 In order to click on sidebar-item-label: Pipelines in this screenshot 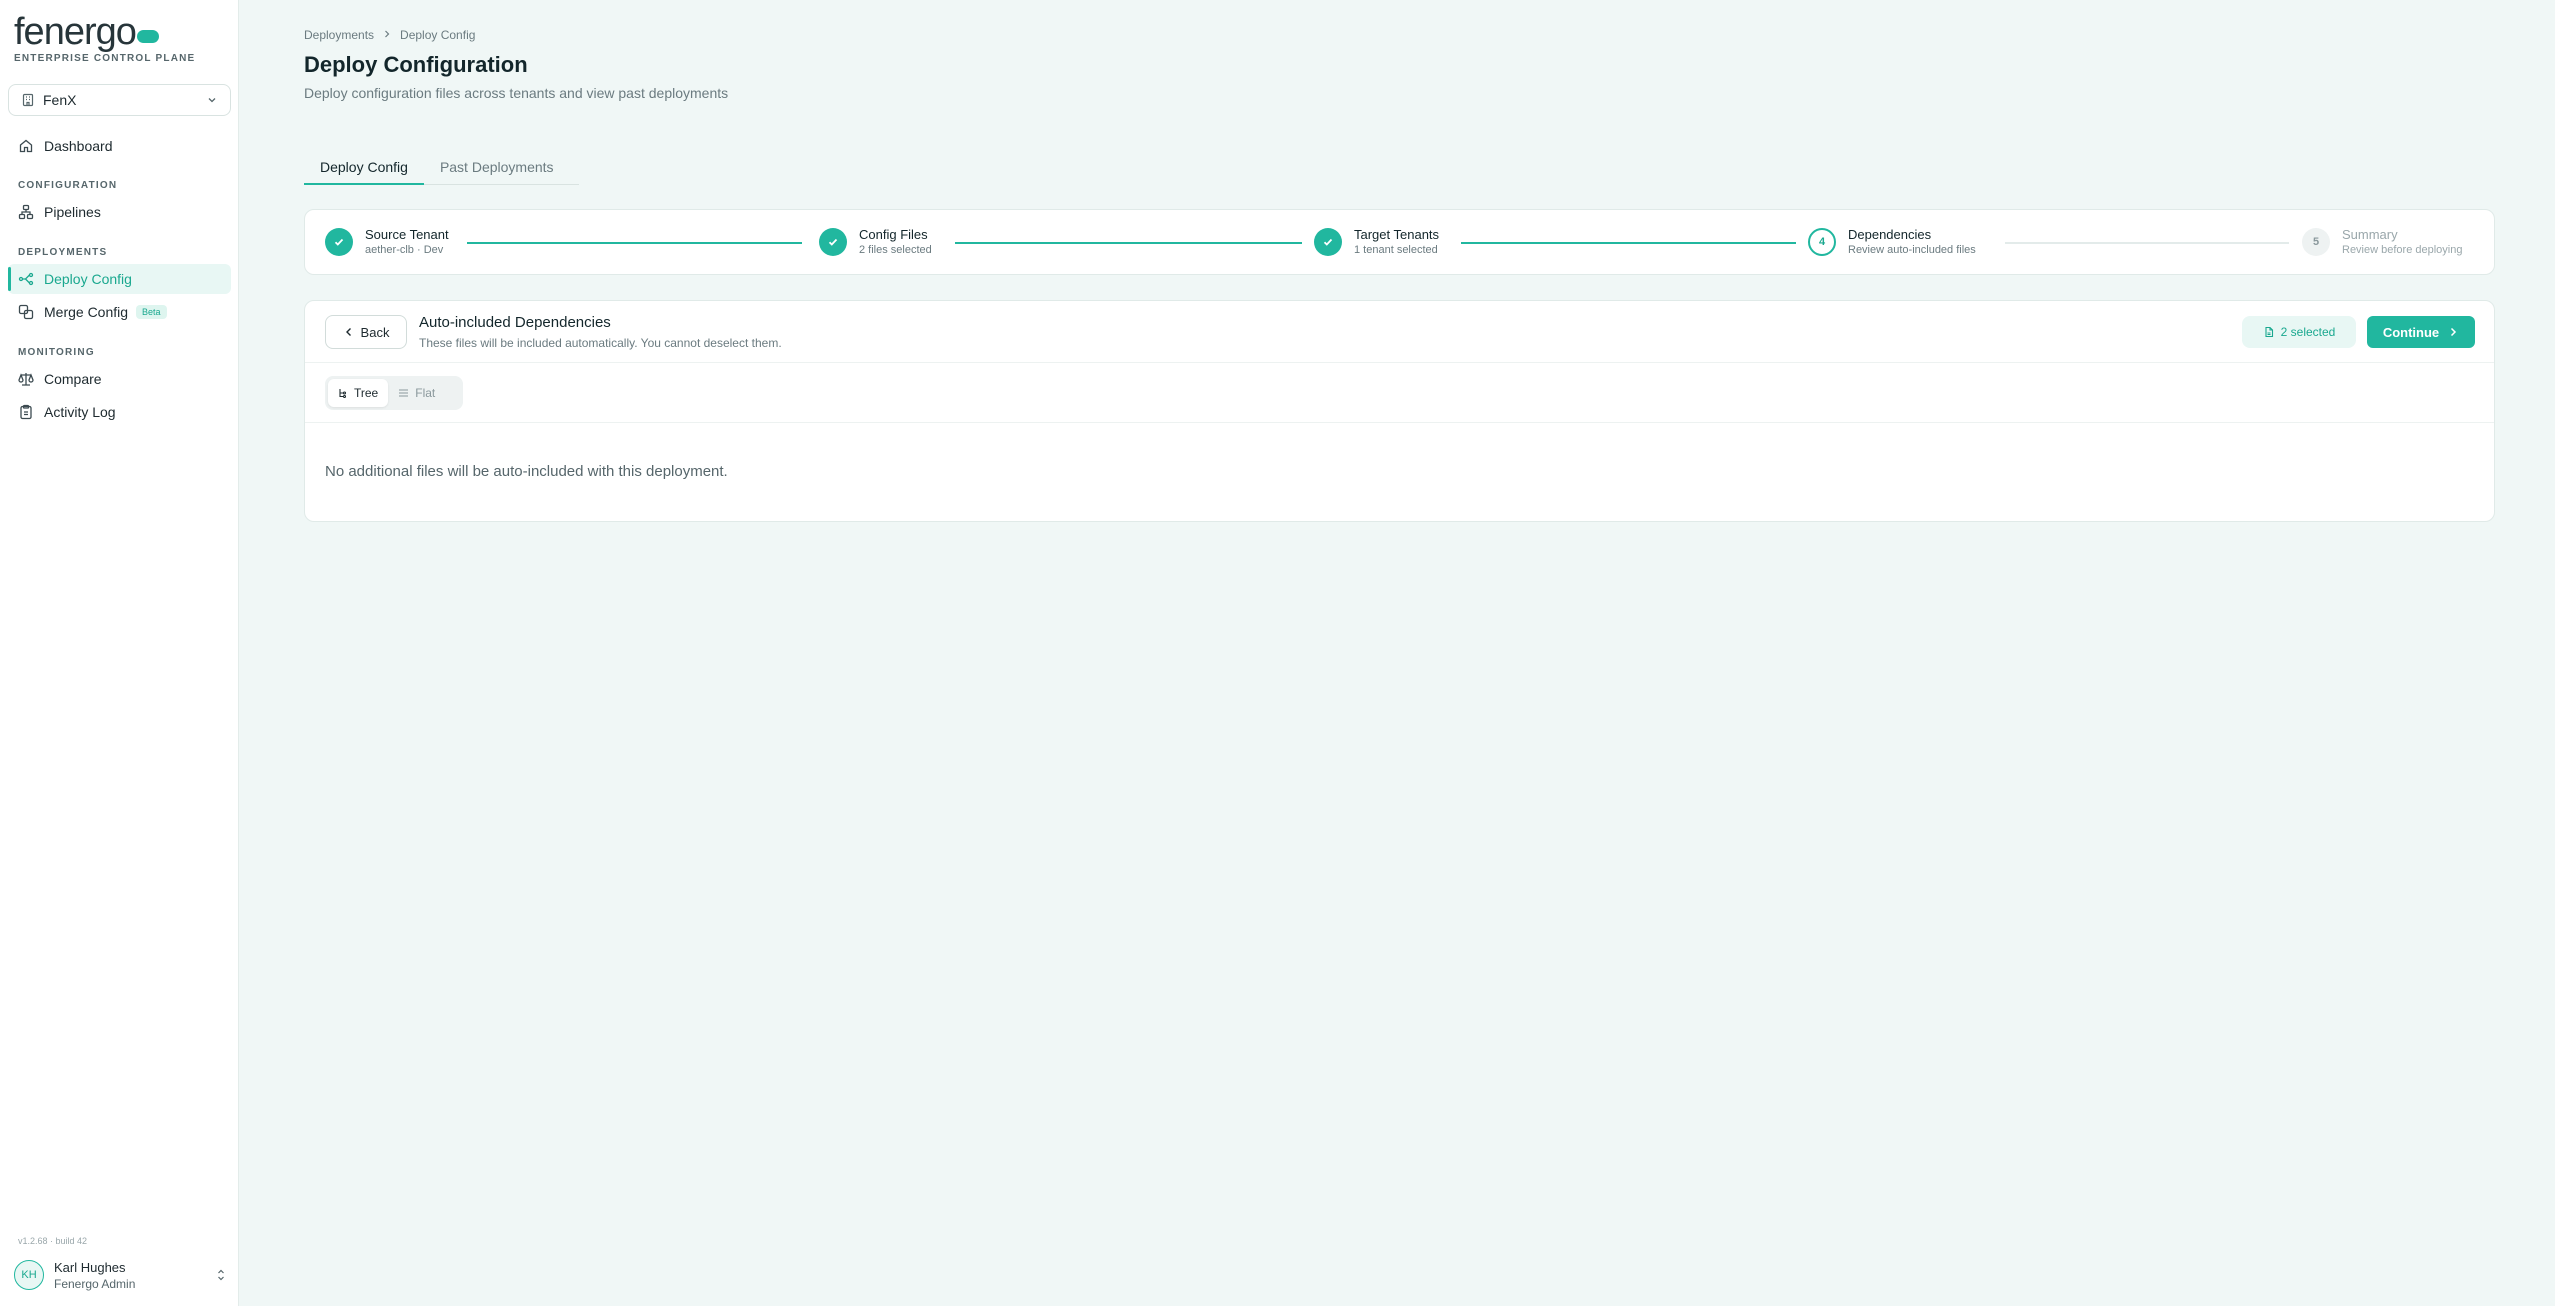, I will do `click(72, 212)`.